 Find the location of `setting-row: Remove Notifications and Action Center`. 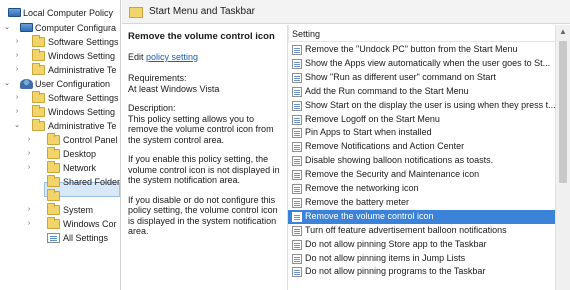

setting-row: Remove Notifications and Action Center is located at coordinates (422, 147).